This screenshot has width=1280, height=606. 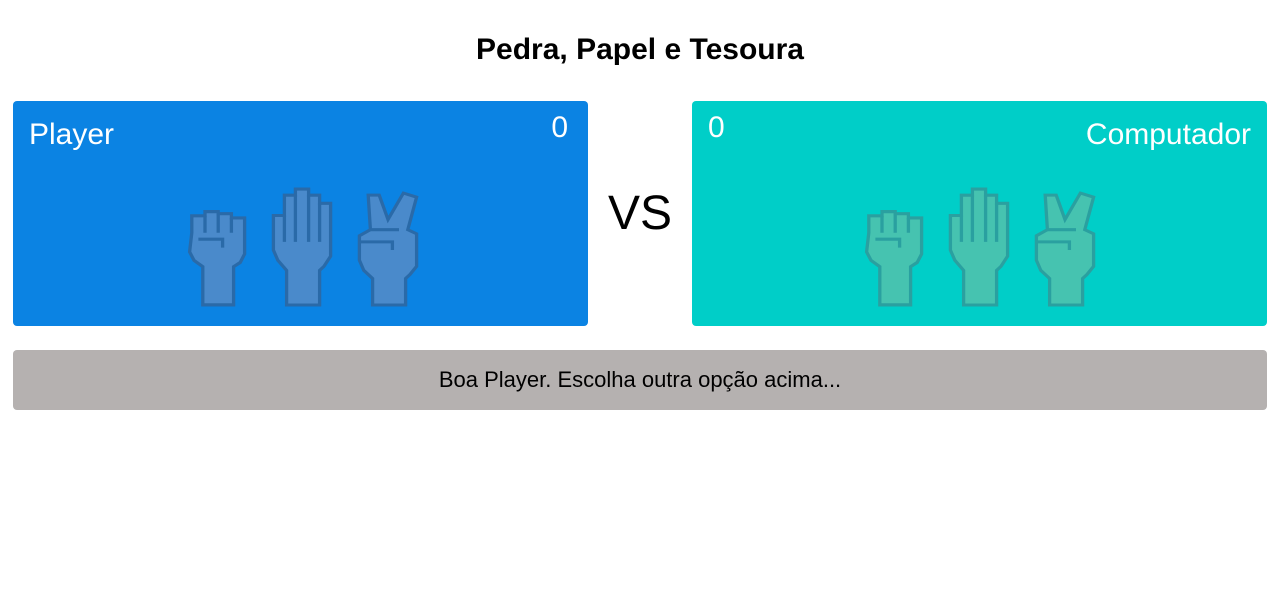 I want to click on player-scissors-button, so click(x=388, y=248).